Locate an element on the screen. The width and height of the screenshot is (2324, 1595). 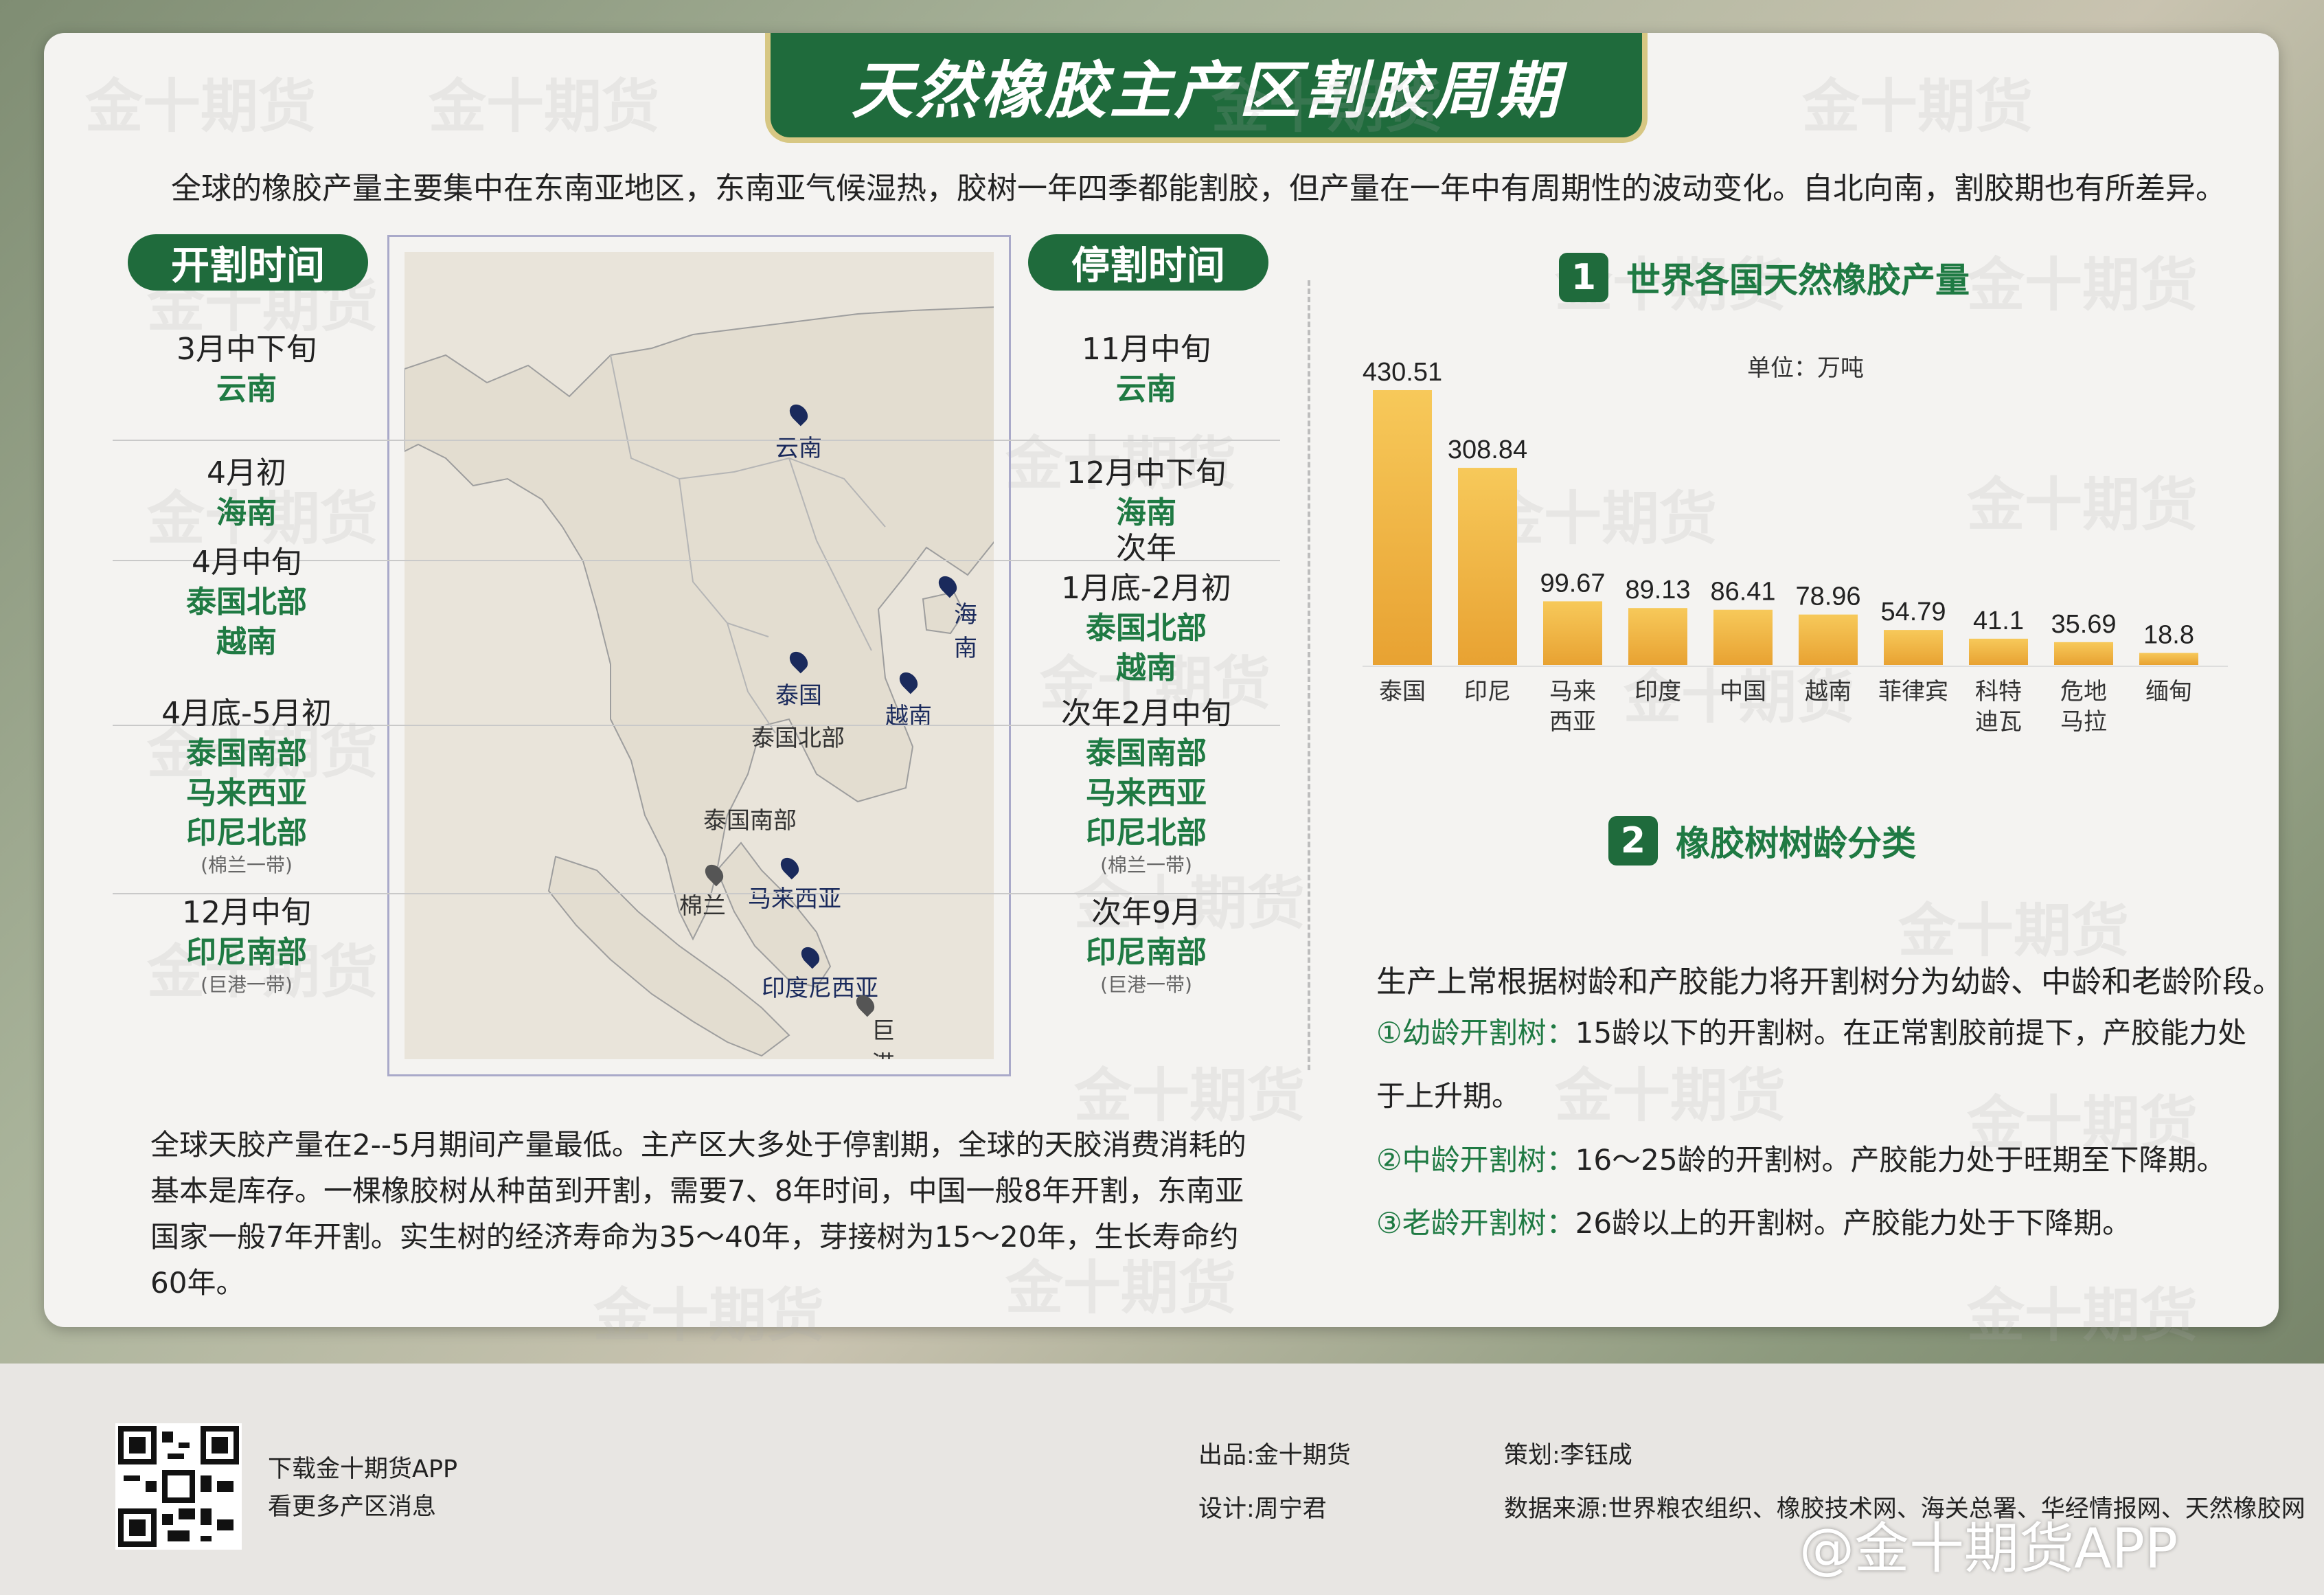
start-row-4: 12月中旬 印尼南部 (巨港一带) is located at coordinates (246, 945).